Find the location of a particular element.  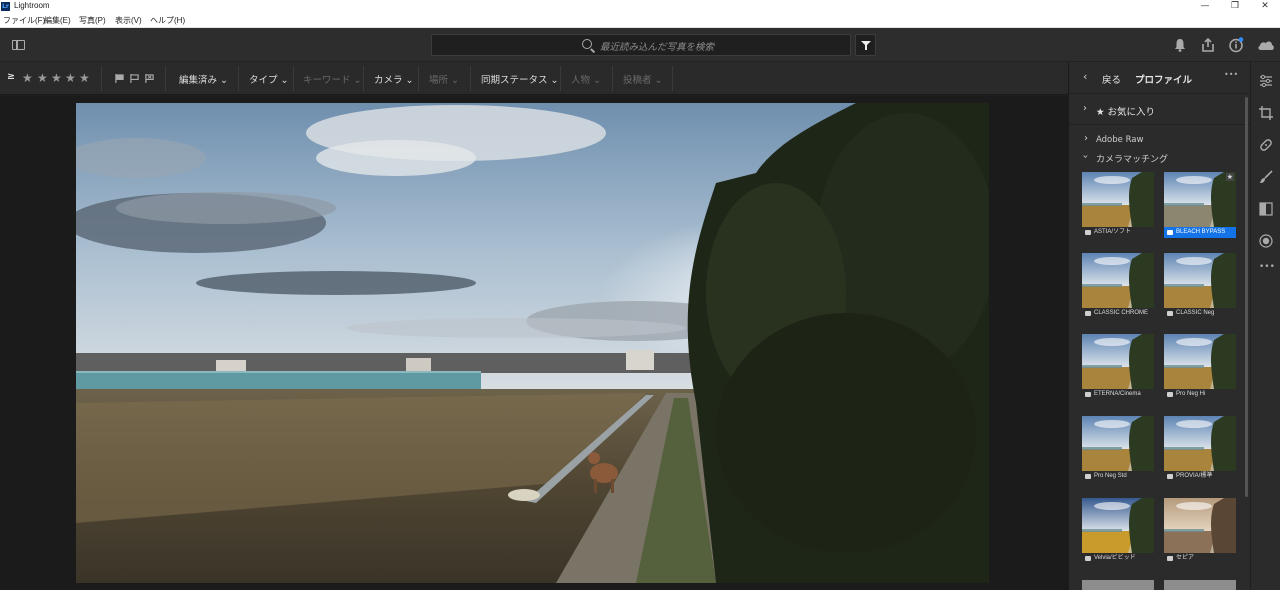

profile-name: CLASSIC CHROME is located at coordinates (1121, 313).